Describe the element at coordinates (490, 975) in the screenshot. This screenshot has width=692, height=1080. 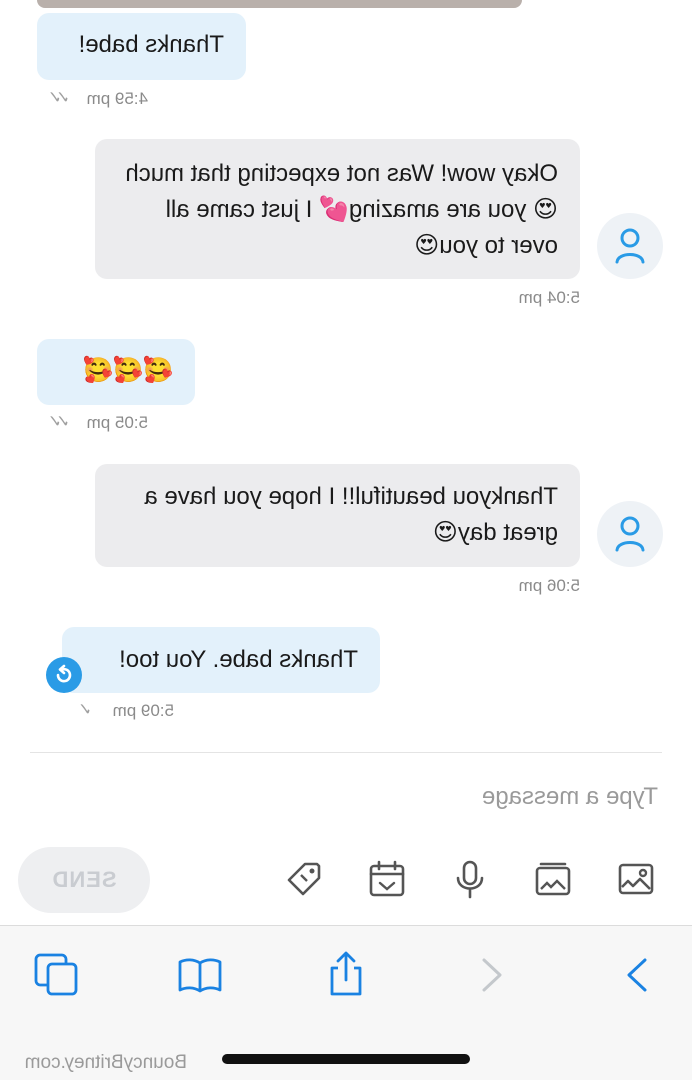
I see `back-icon` at that location.